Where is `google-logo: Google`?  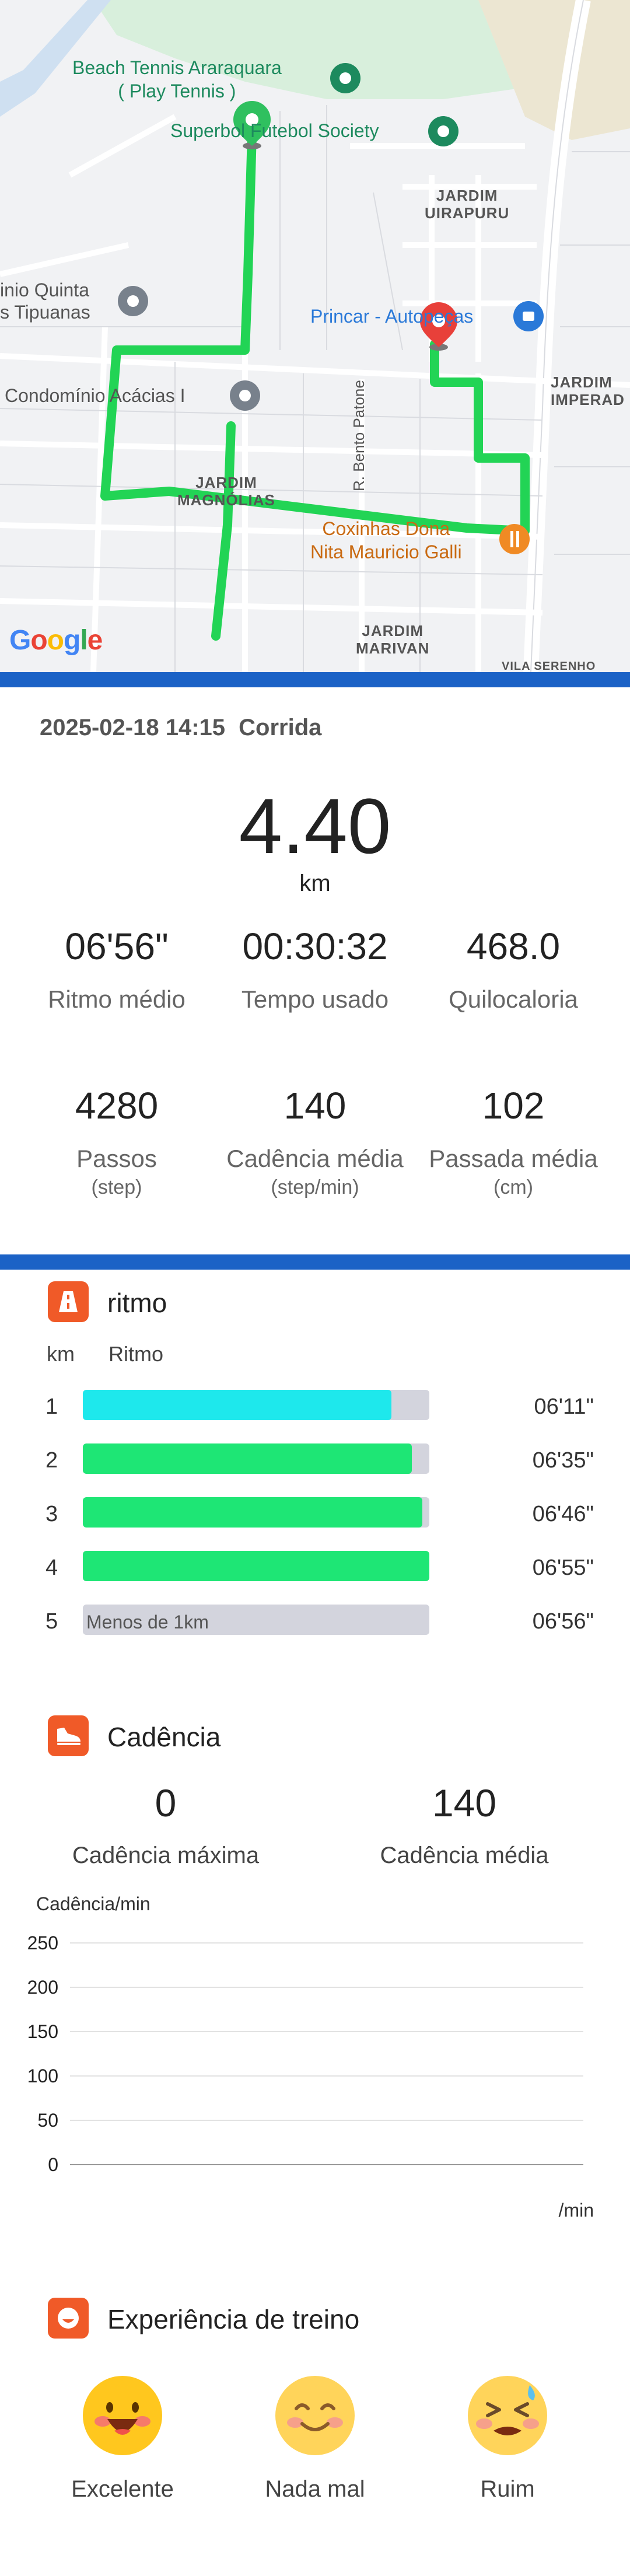
google-logo: Google is located at coordinates (56, 640).